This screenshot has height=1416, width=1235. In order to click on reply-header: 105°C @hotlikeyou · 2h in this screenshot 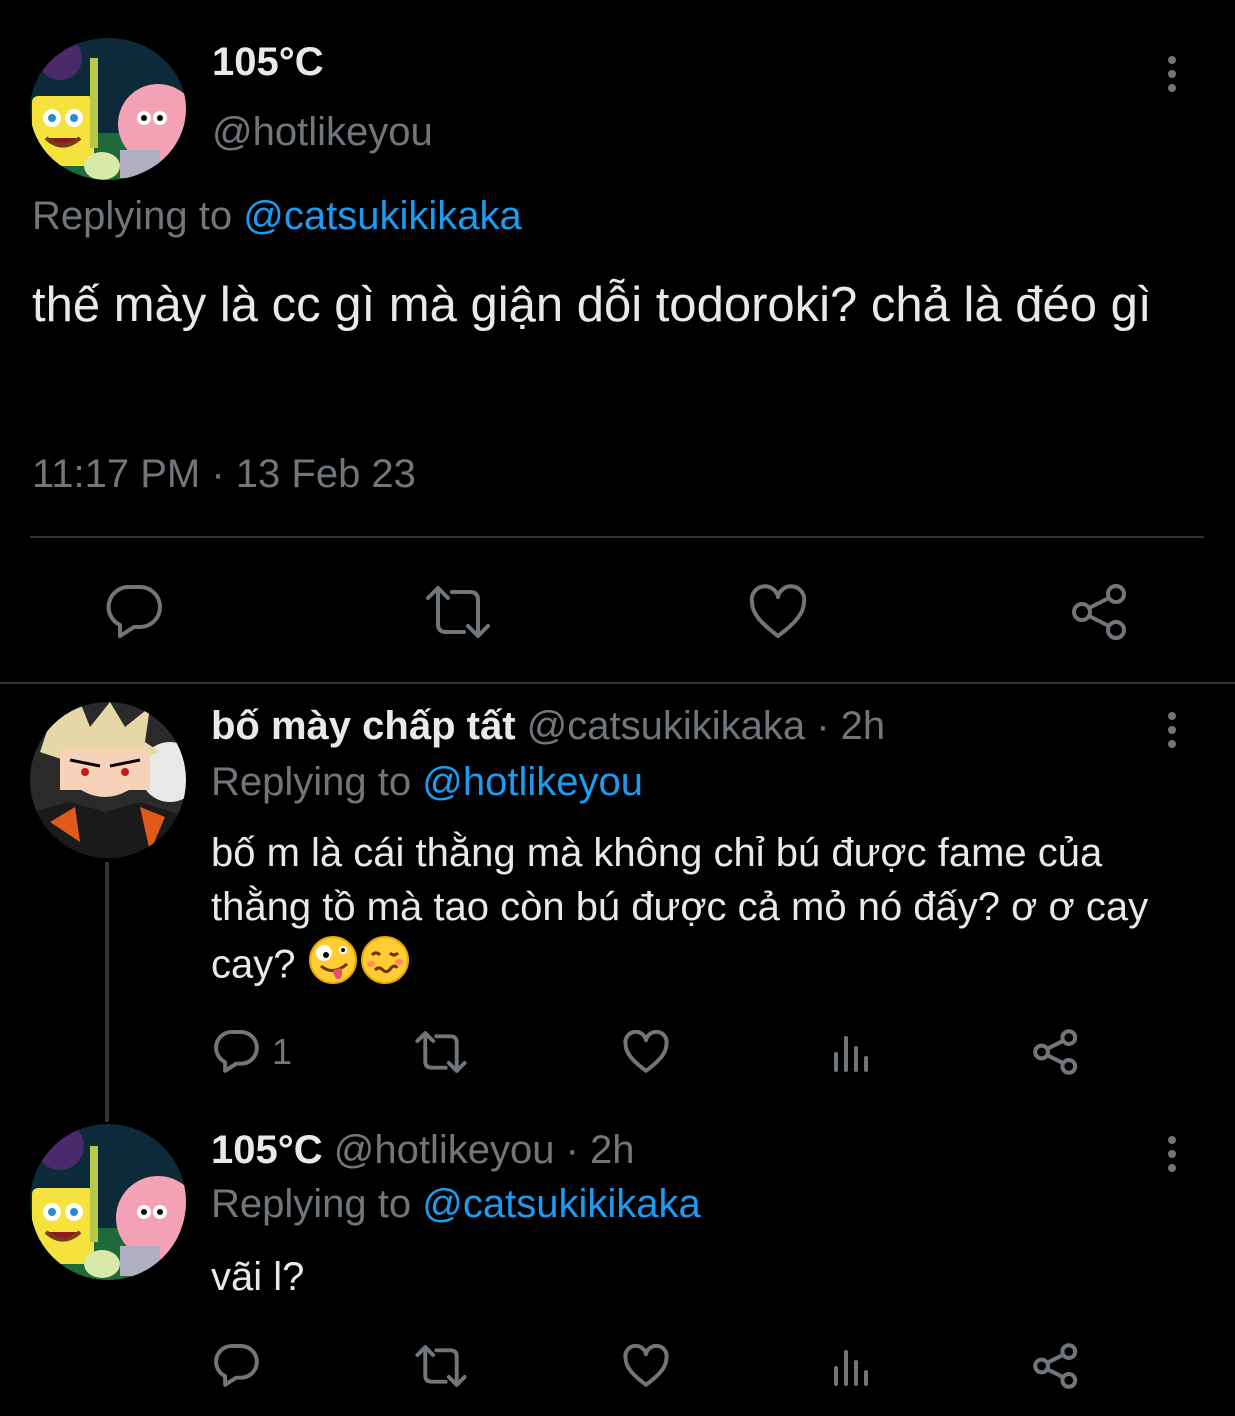, I will do `click(423, 1150)`.